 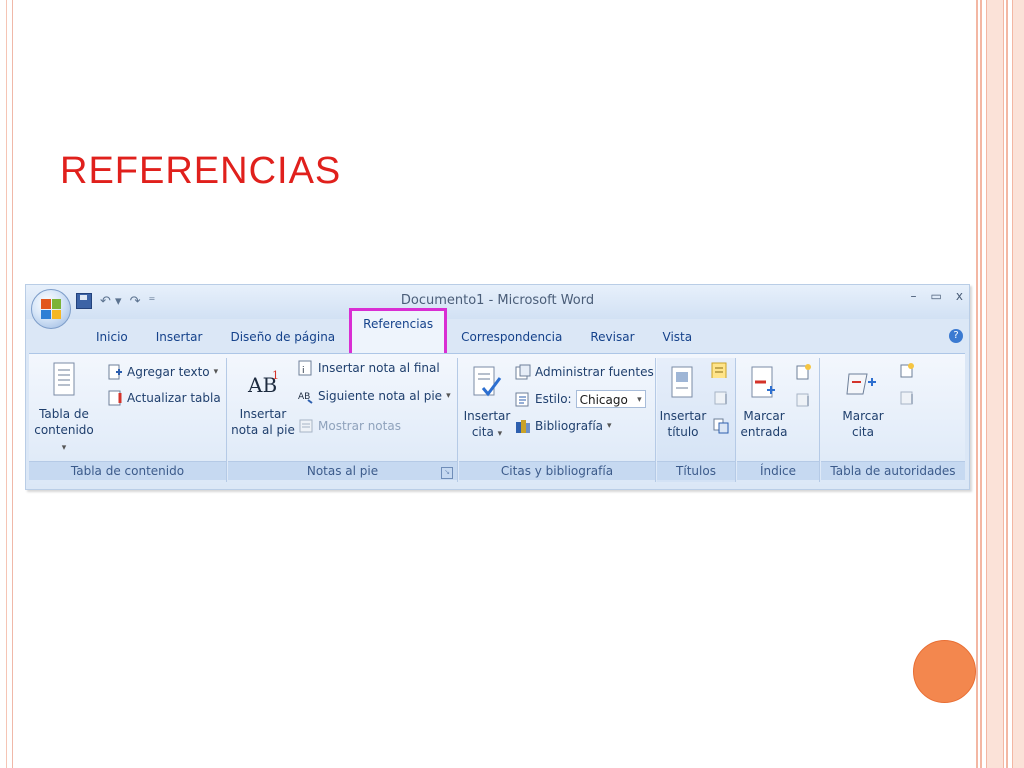 I want to click on actualizar-indice-button, so click(x=803, y=400).